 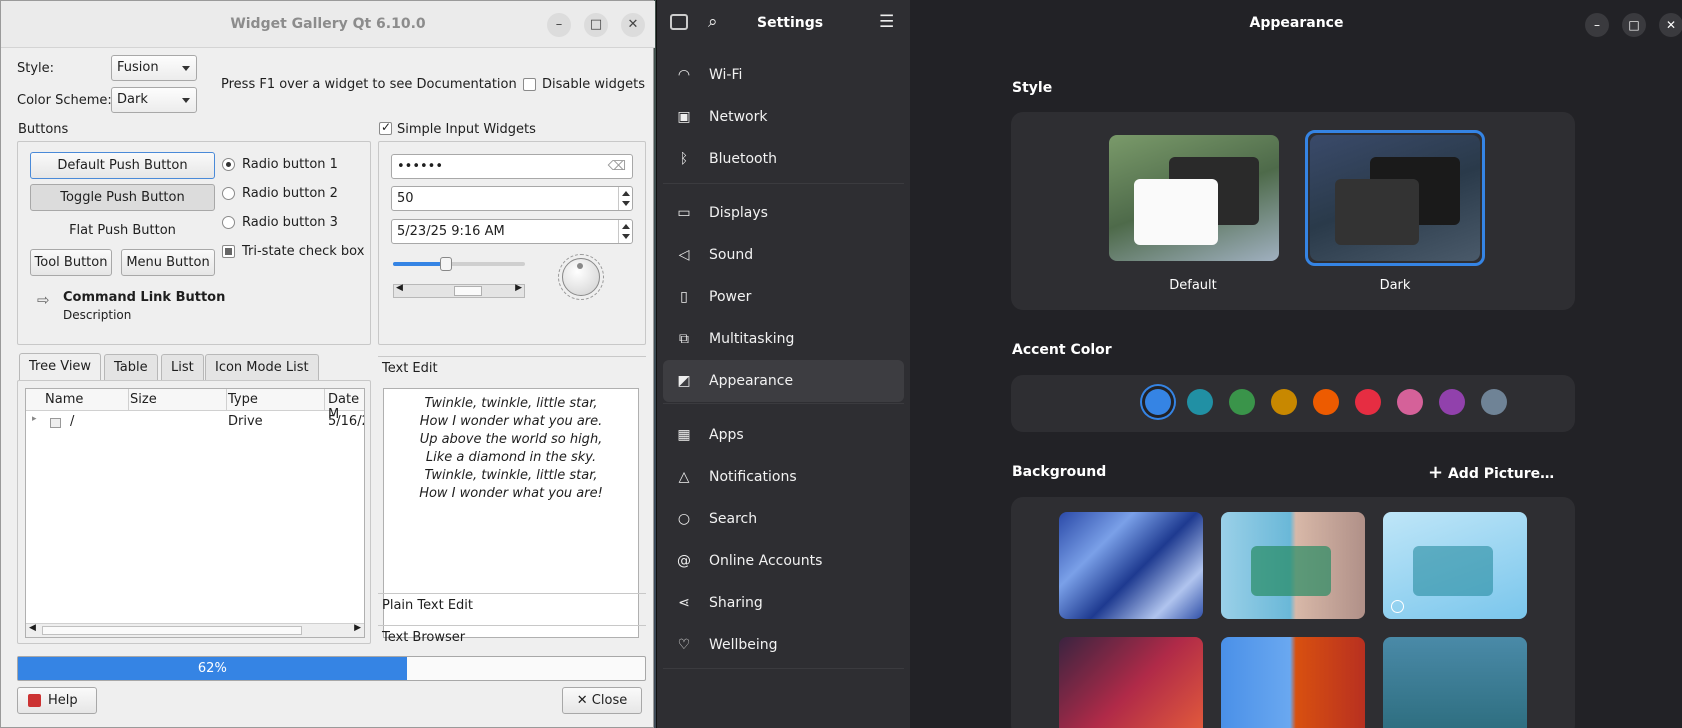 I want to click on search-icon: ⌕, so click(x=713, y=22).